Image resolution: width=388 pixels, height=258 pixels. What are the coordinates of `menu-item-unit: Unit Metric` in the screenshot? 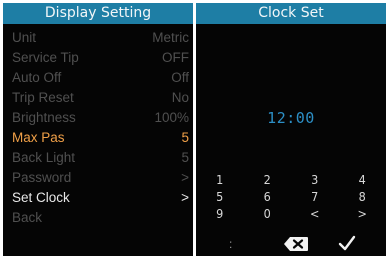 It's located at (98, 37).